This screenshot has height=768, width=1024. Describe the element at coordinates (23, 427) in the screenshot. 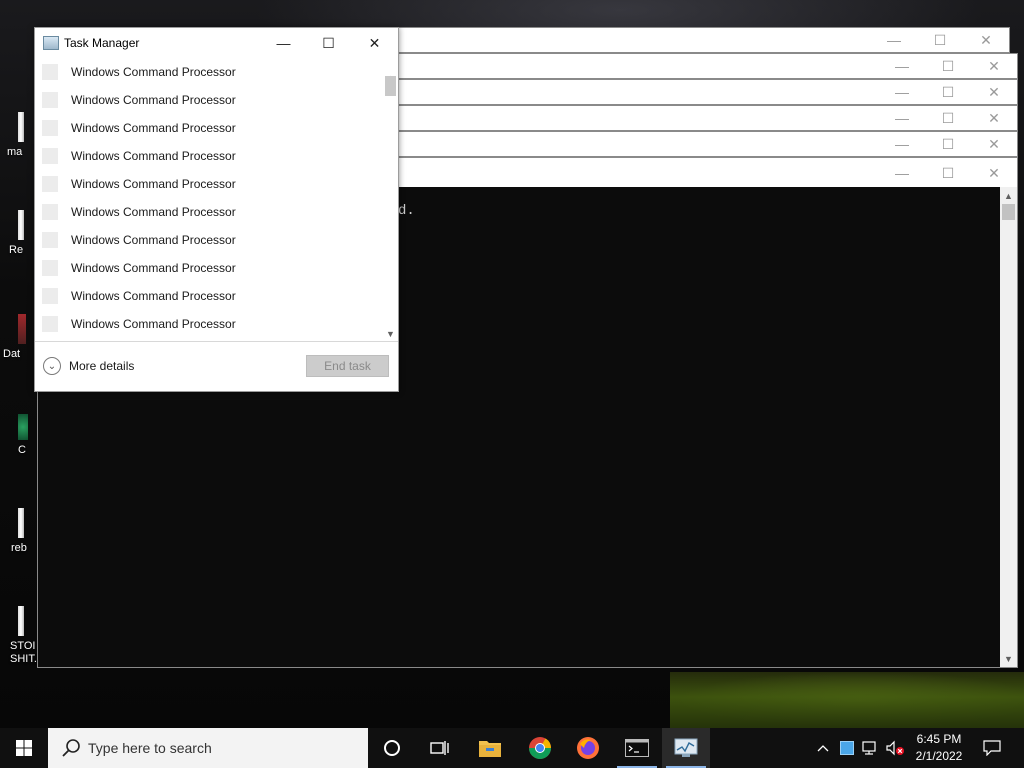

I see `app-icon` at that location.